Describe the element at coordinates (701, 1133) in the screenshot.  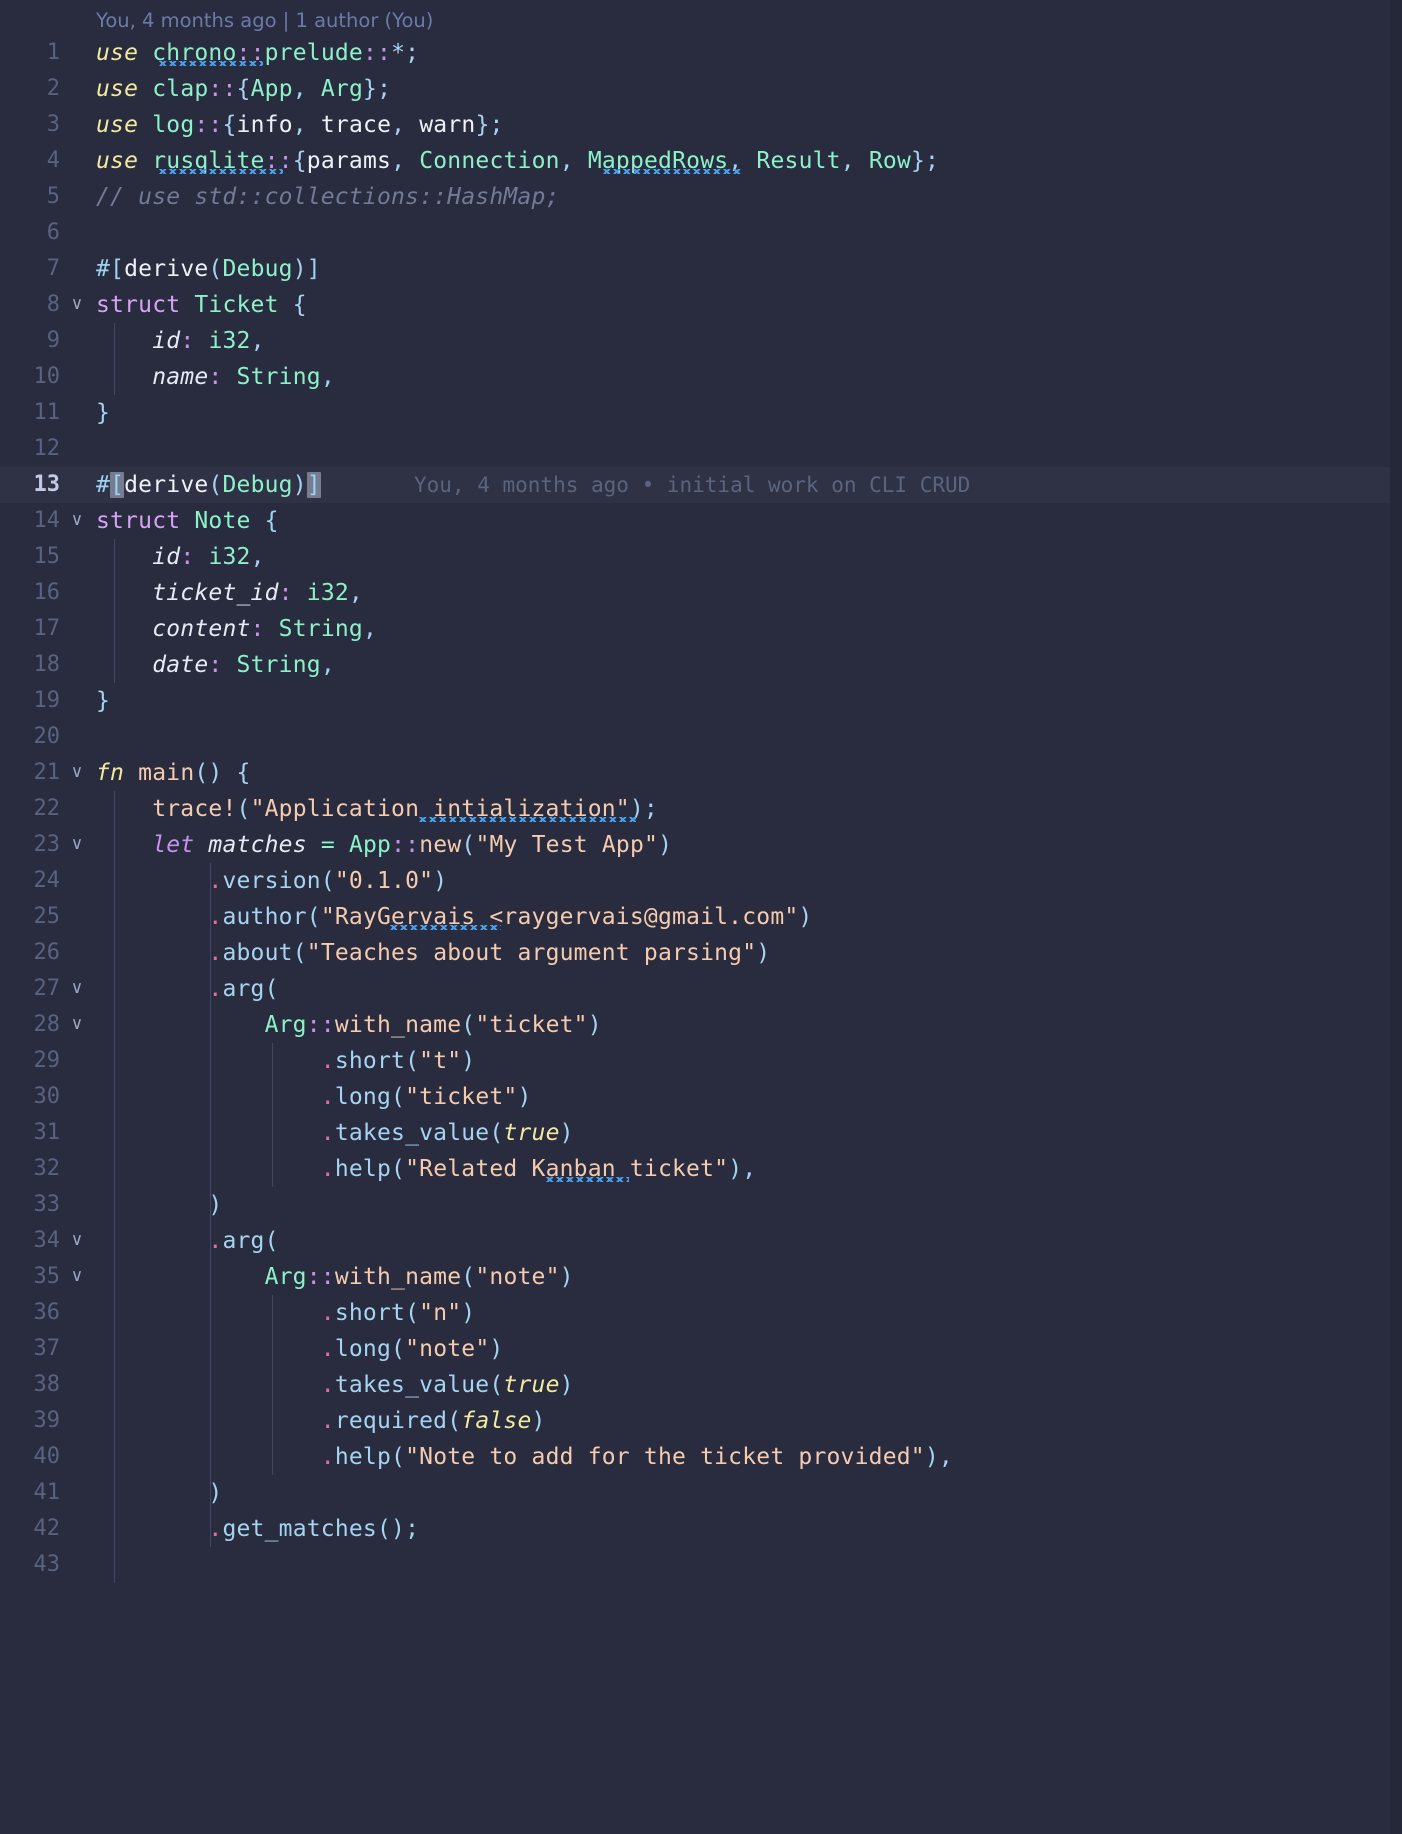
I see `code-line-31: 31 .takes_value(true)` at that location.